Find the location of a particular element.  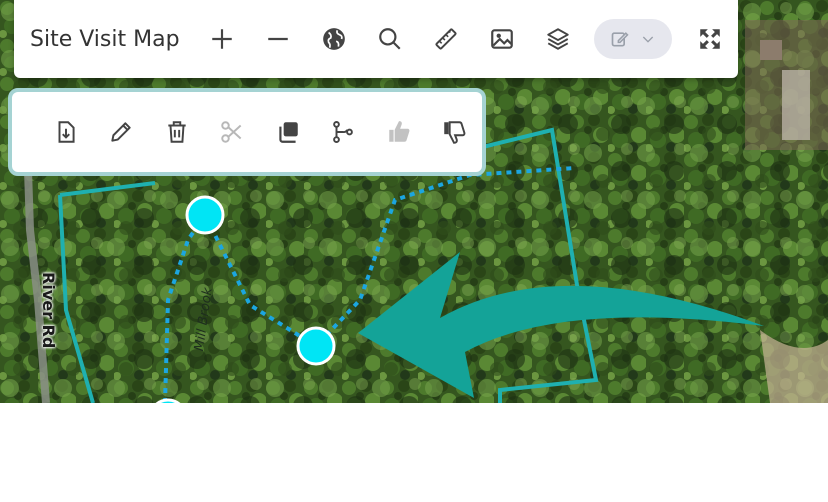

edit-button is located at coordinates (122, 132).